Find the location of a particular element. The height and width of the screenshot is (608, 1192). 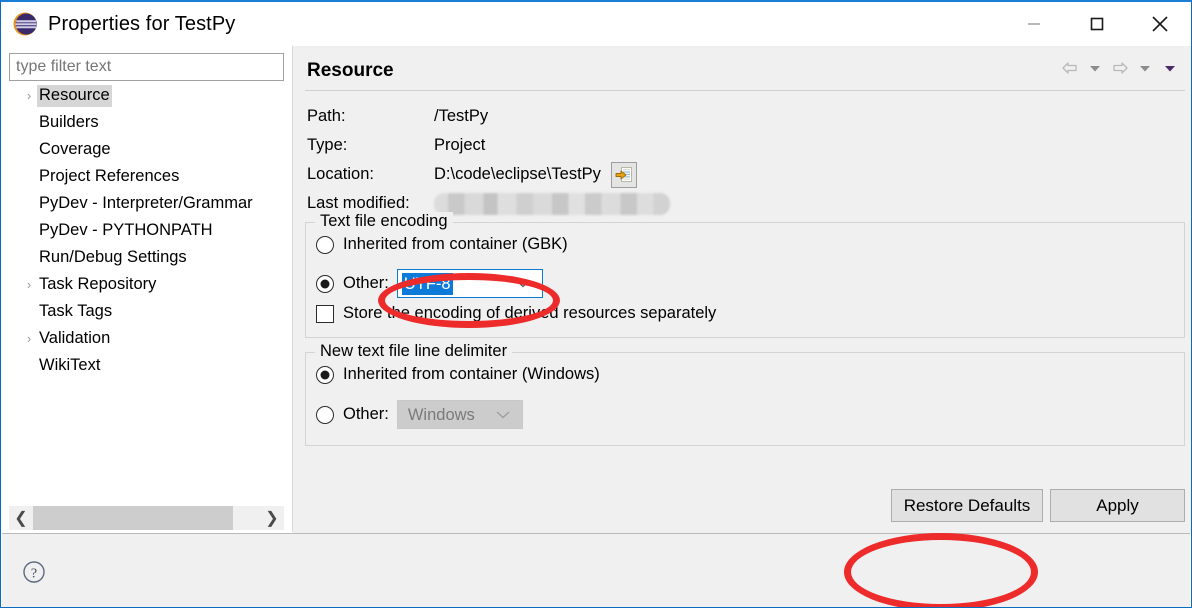

tree-item-run-debug-settings: ›Run/Debug Settings is located at coordinates (146, 257).